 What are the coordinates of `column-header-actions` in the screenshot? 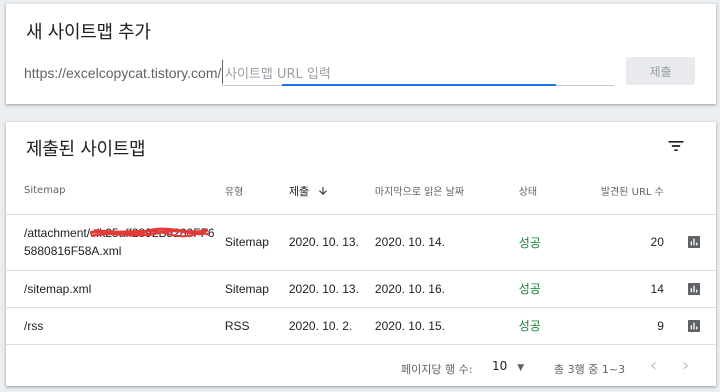 It's located at (693, 191).